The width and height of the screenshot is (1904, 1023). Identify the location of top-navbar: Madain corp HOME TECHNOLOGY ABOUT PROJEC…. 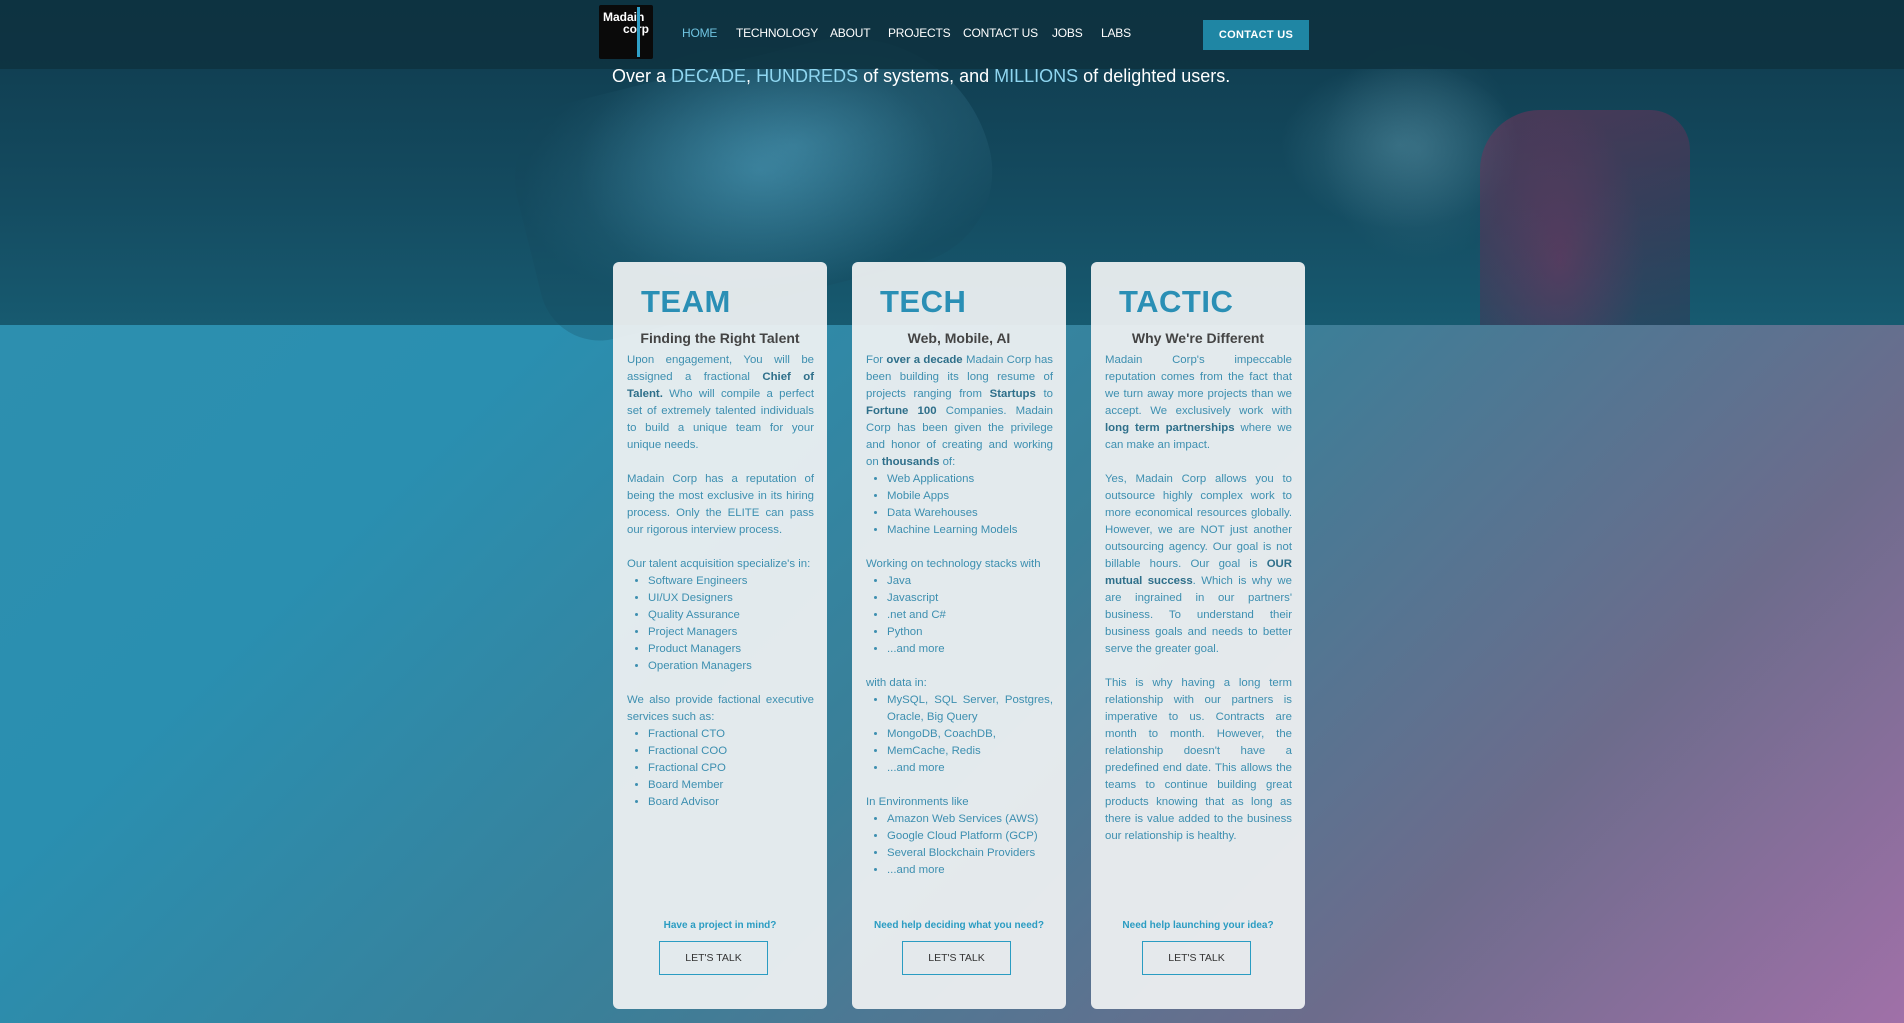
(952, 34).